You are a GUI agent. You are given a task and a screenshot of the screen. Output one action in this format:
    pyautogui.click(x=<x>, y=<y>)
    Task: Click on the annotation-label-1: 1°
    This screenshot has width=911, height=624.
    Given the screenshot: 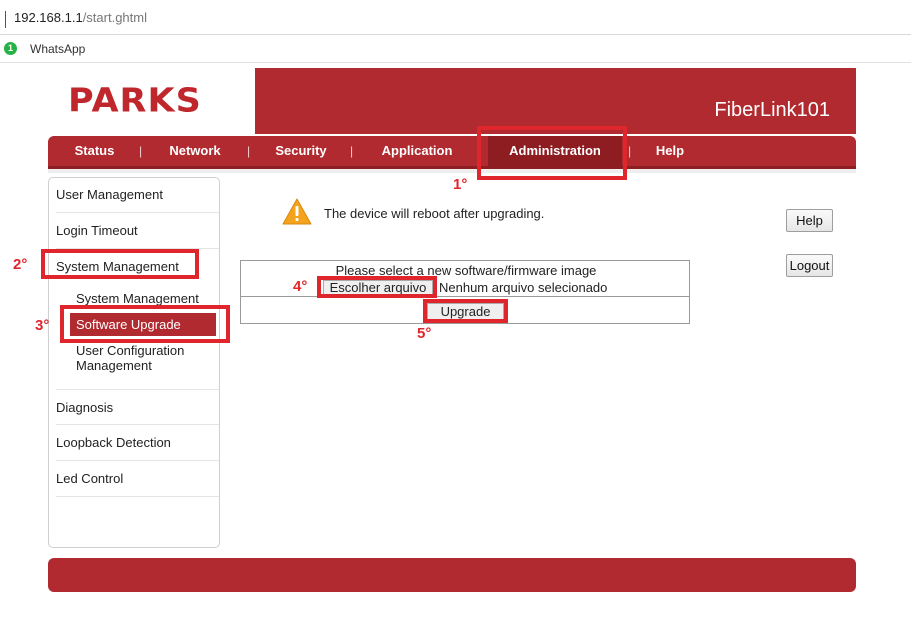 What is the action you would take?
    pyautogui.click(x=460, y=184)
    